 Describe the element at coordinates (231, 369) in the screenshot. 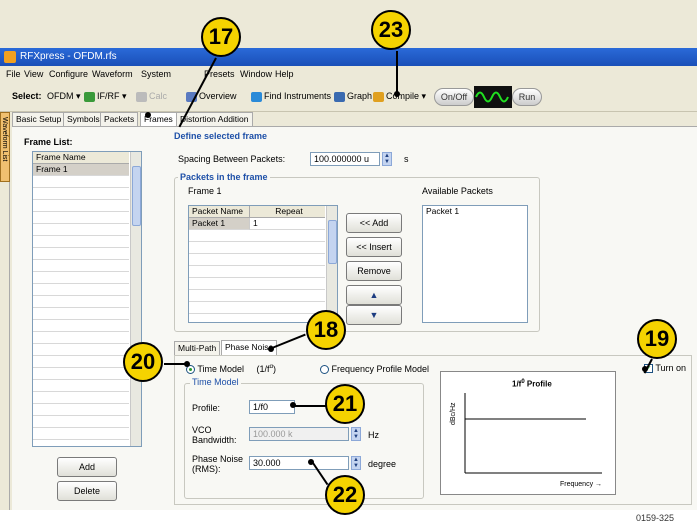

I see `time-model-radio: Time Model (1/fα)` at that location.